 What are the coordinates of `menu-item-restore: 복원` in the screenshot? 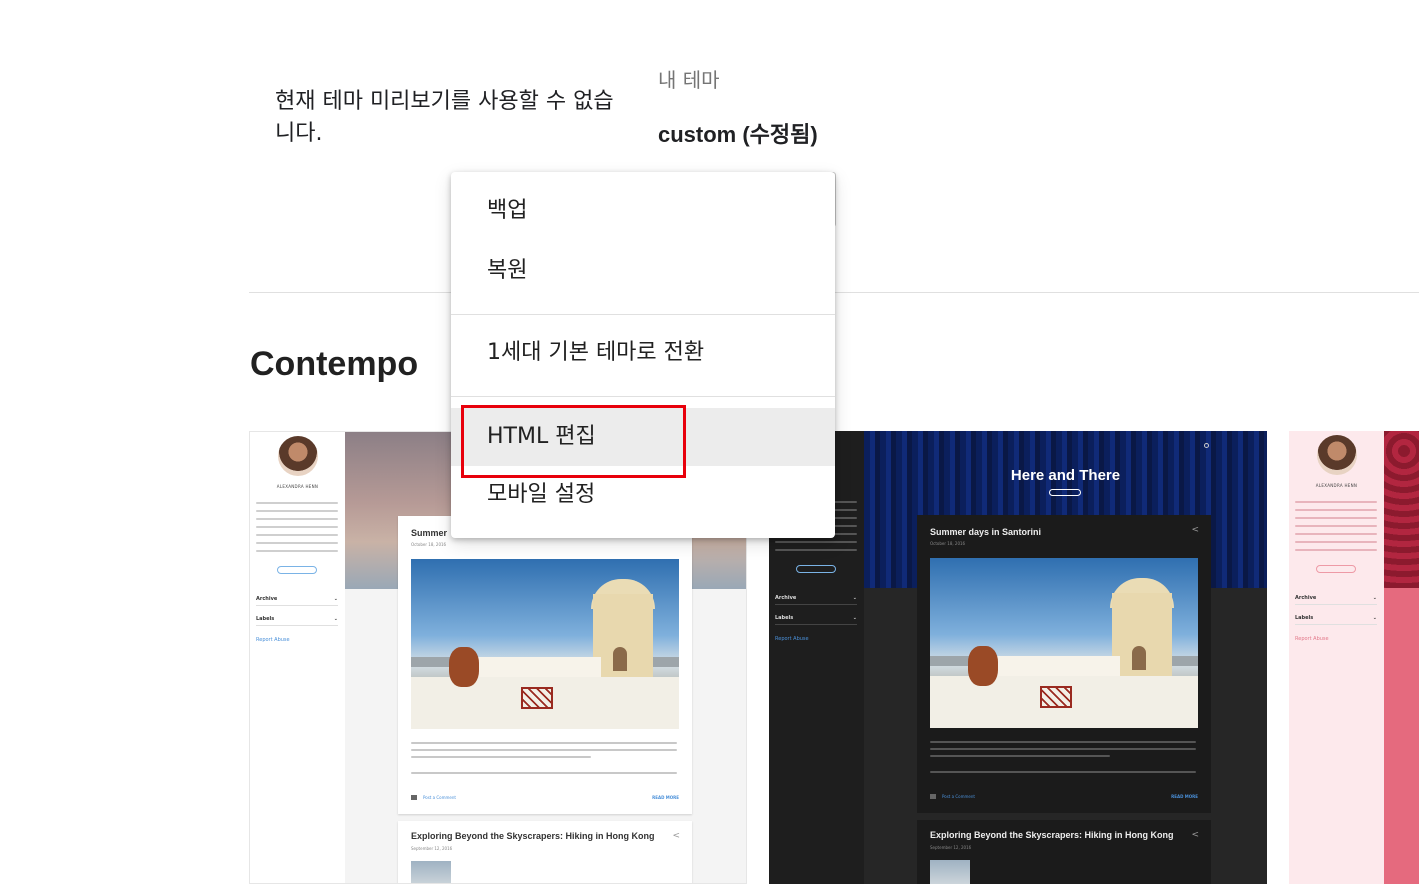 It's located at (643, 271).